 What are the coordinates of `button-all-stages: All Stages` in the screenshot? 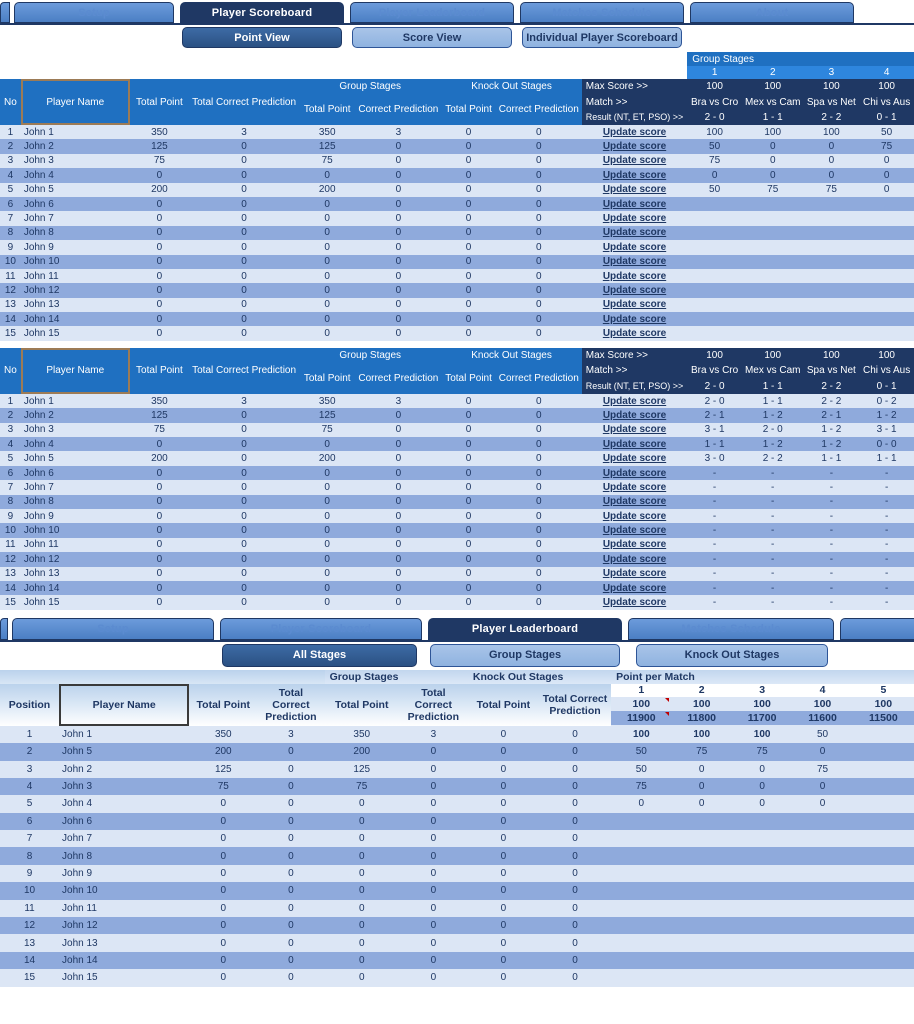 It's located at (319, 655).